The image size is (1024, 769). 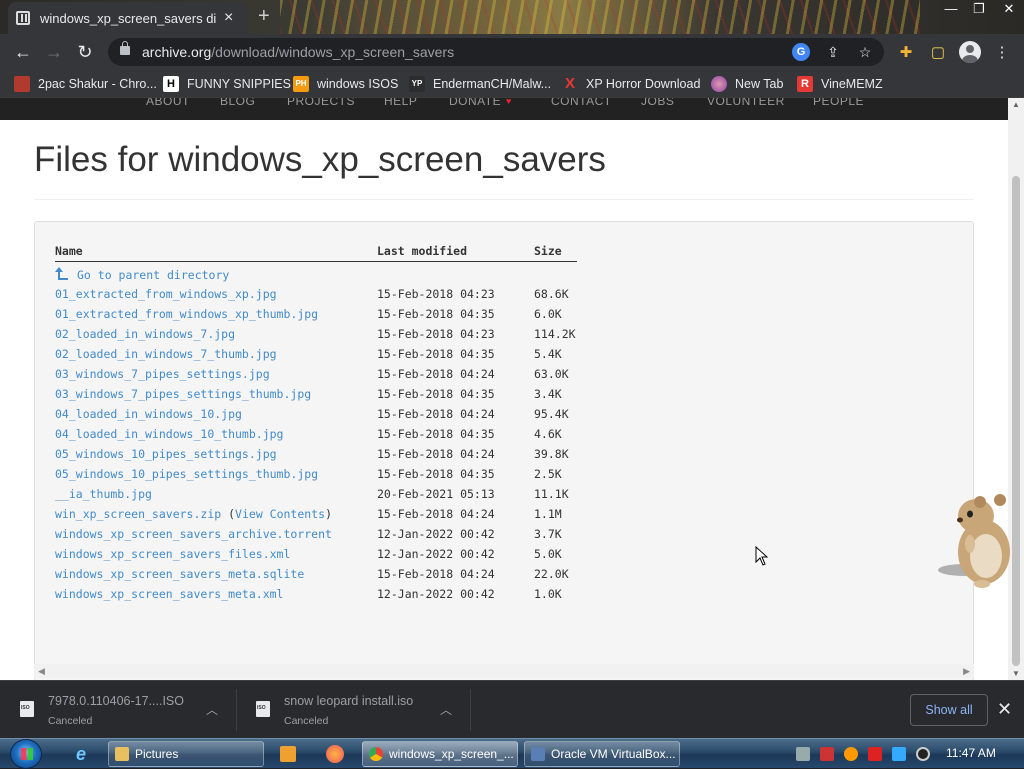 I want to click on file-link: 03_windows_7_pipes_settings.jpg, so click(x=162, y=374).